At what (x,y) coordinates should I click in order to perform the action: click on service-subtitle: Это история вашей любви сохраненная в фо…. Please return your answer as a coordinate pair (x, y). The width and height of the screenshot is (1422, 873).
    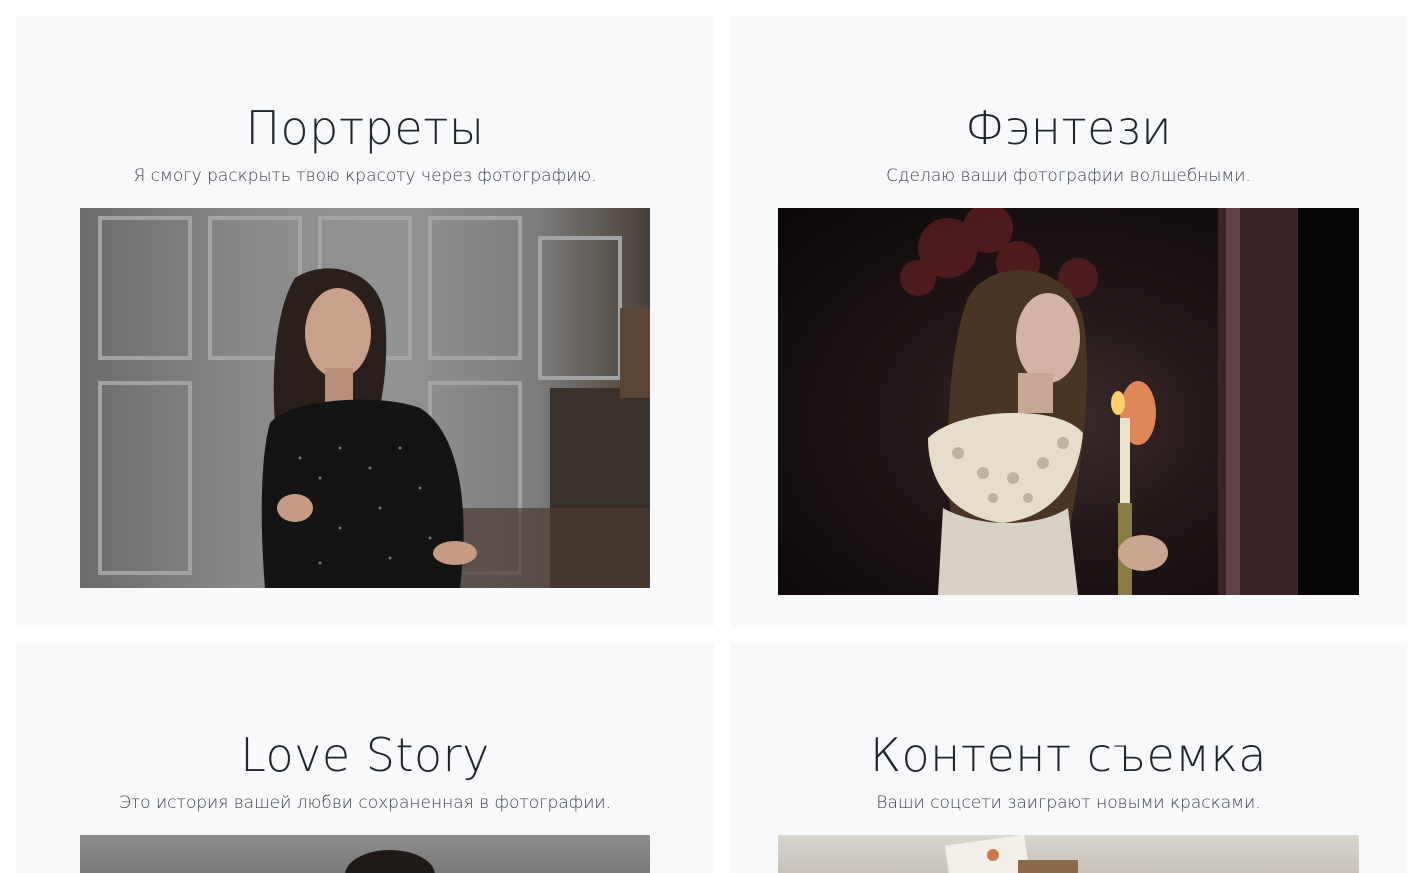
    Looking at the image, I should click on (364, 803).